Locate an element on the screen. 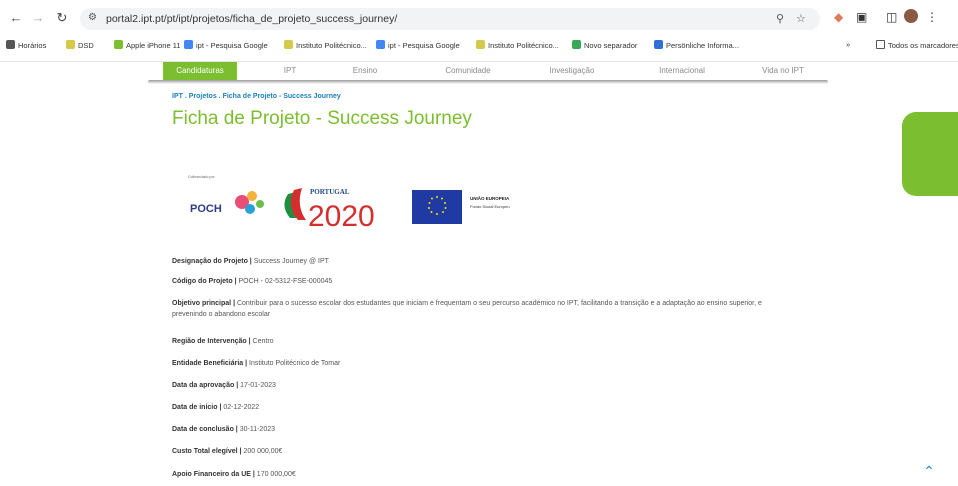 Image resolution: width=958 pixels, height=486 pixels. bookmark-item: Novo separador is located at coordinates (604, 45).